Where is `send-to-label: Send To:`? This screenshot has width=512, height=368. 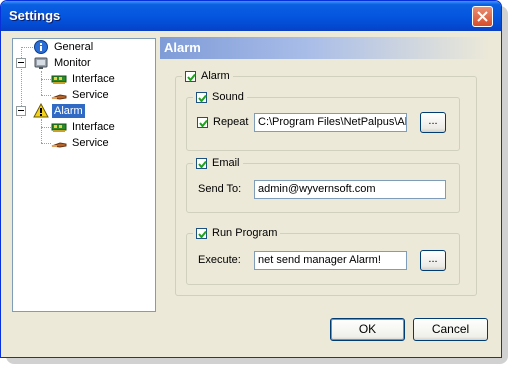 send-to-label: Send To: is located at coordinates (220, 189).